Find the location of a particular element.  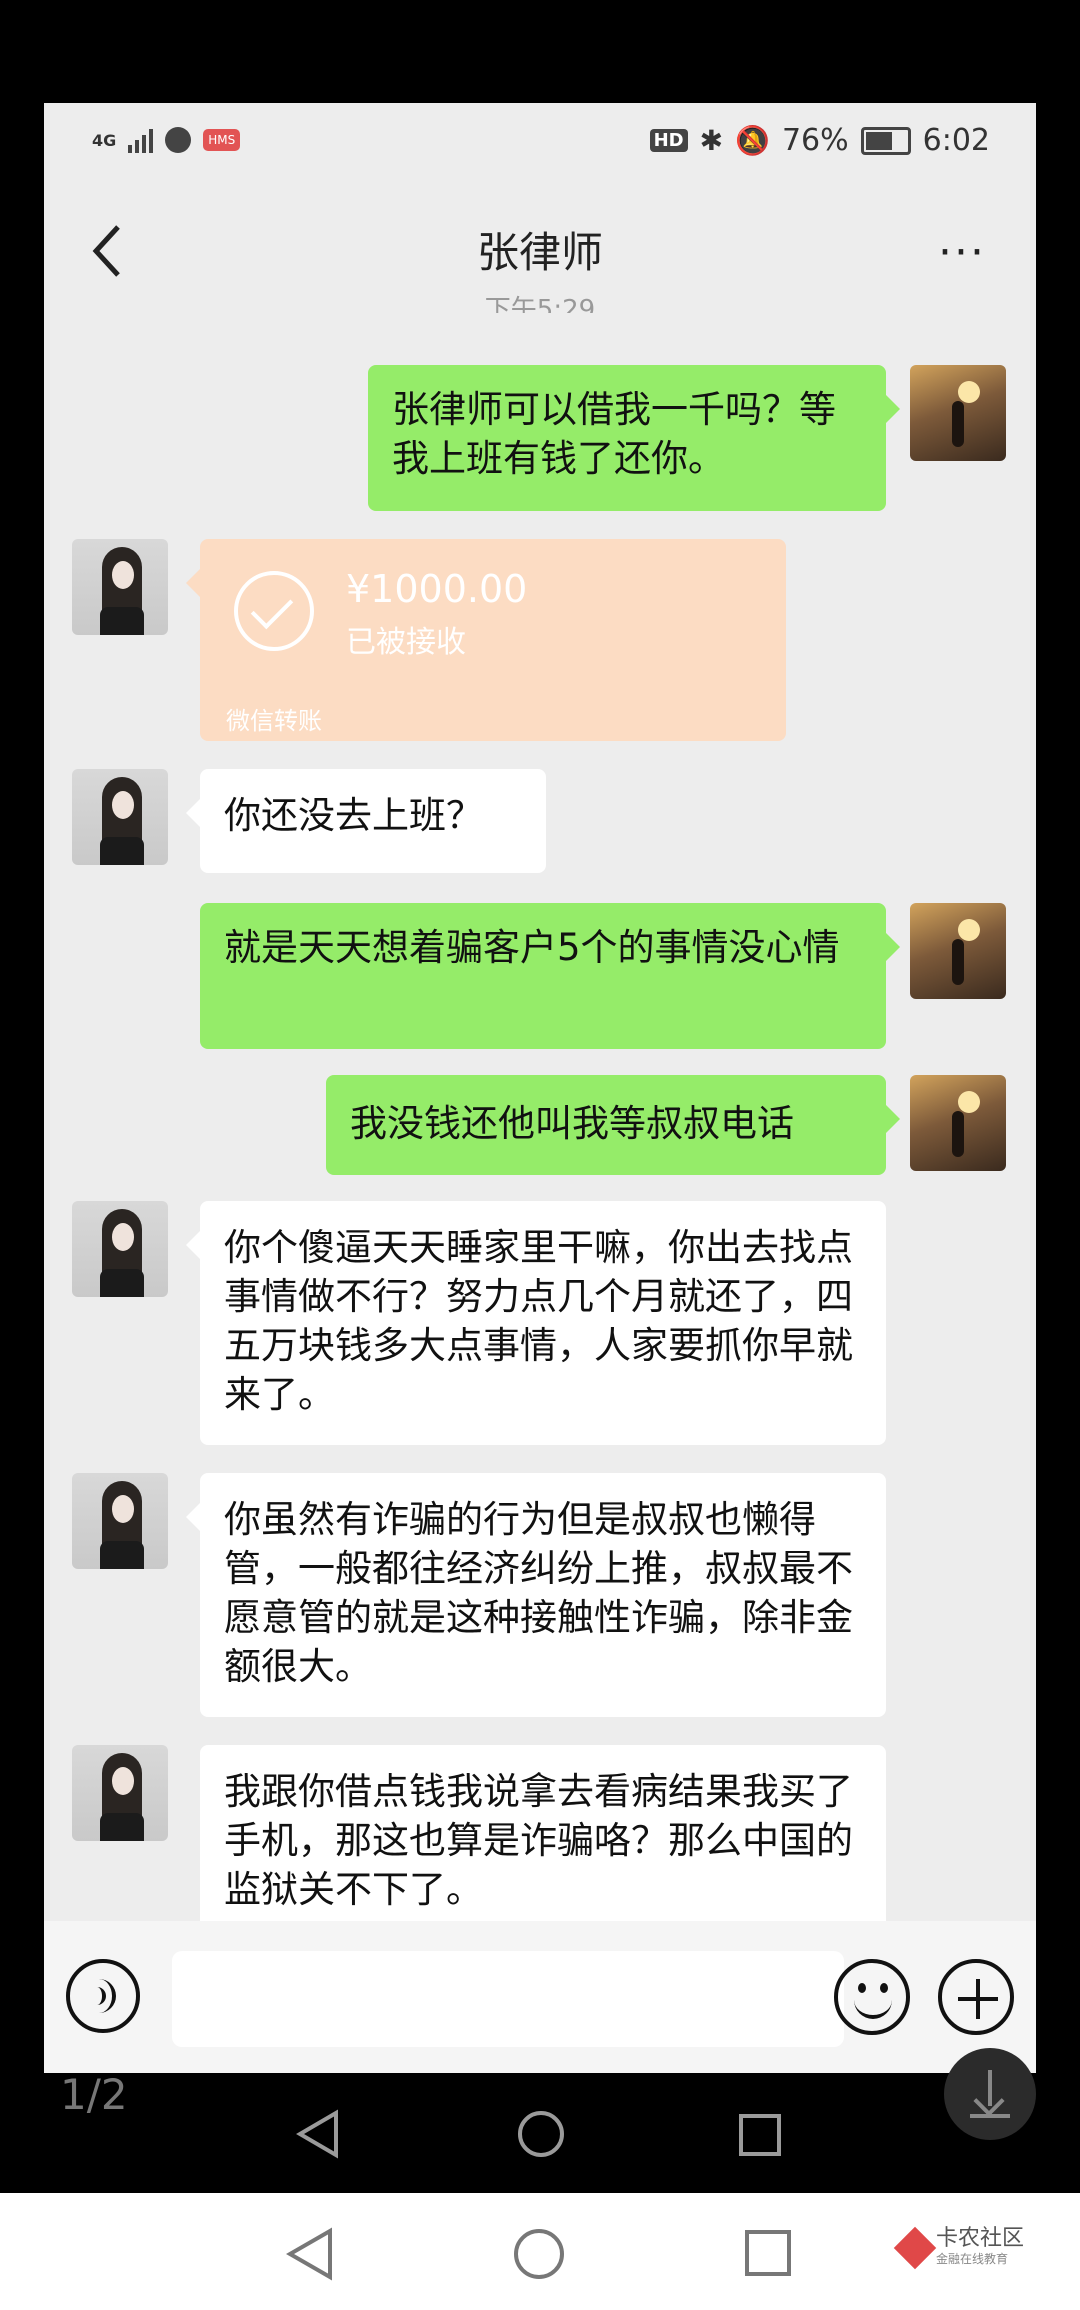

network-label: 4G is located at coordinates (104, 140).